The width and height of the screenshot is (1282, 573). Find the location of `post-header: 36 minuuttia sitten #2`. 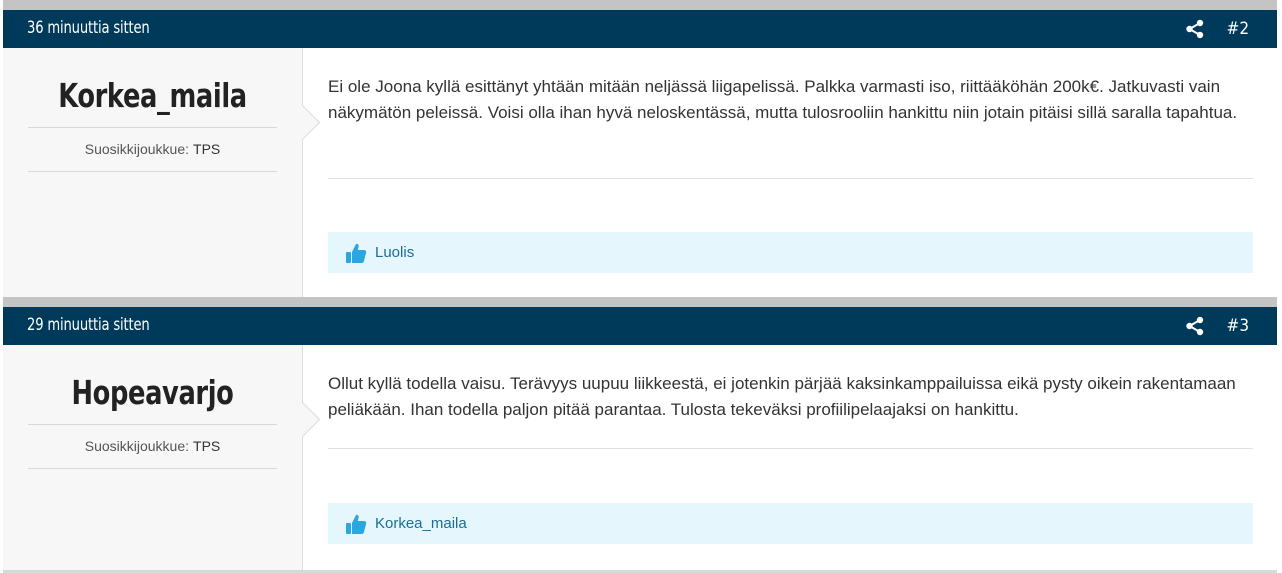

post-header: 36 minuuttia sitten #2 is located at coordinates (640, 29).